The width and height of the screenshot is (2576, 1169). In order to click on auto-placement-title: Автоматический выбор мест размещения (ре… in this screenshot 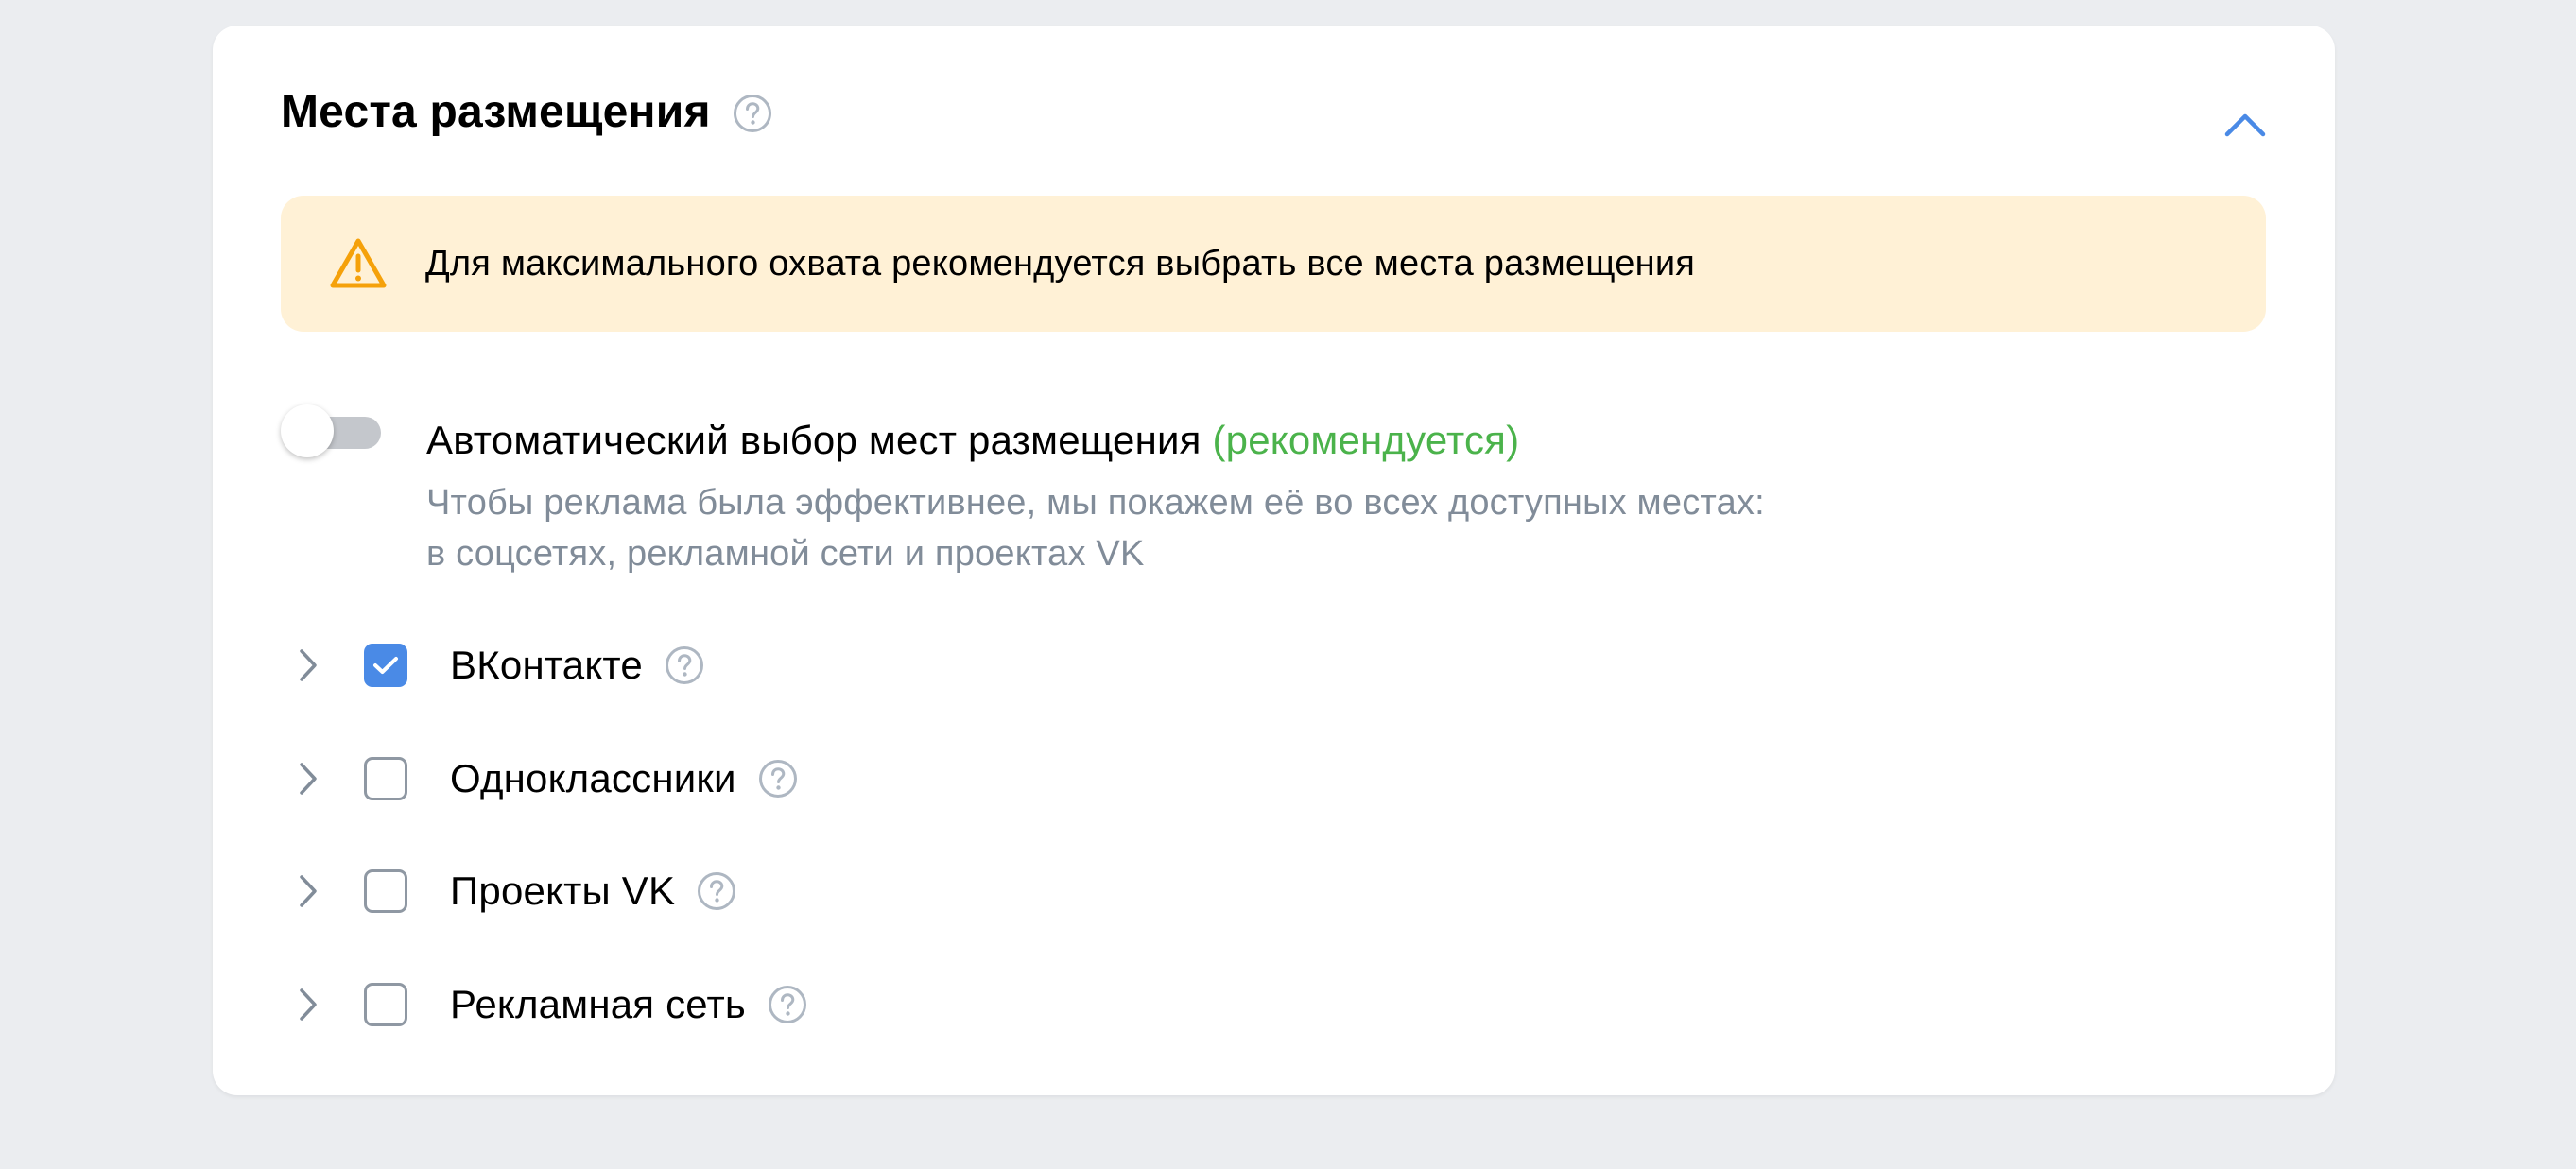, I will do `click(1095, 441)`.